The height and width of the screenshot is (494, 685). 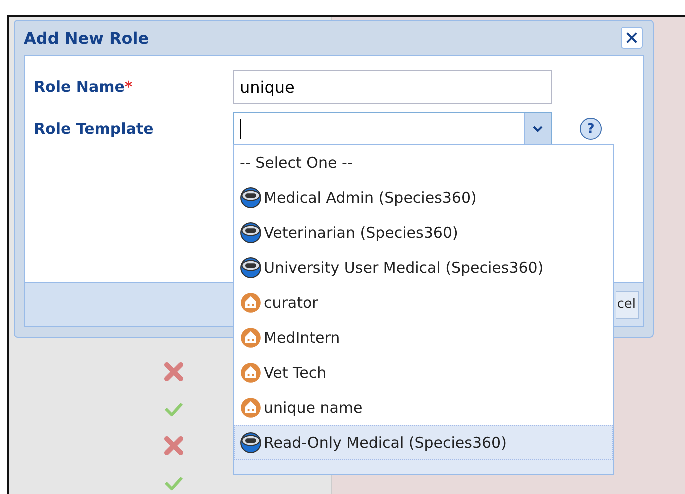 I want to click on dialog-title: Add New Role, so click(x=87, y=38).